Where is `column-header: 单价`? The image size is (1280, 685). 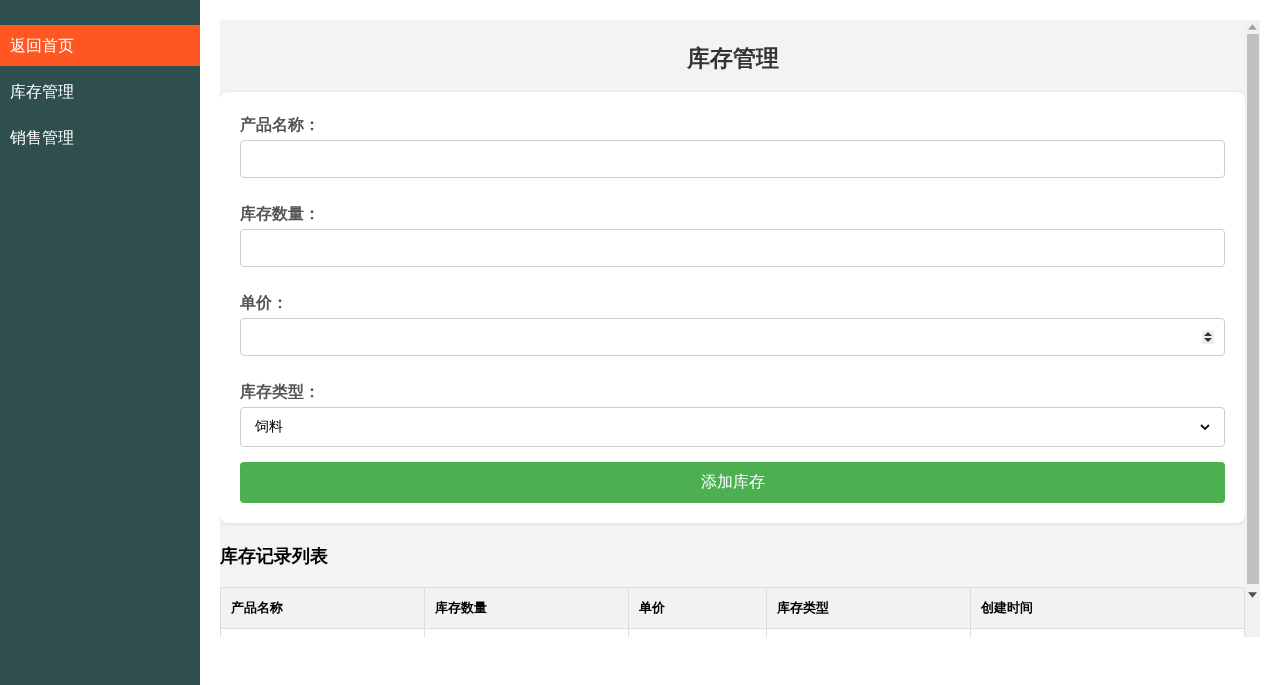
column-header: 单价 is located at coordinates (697, 608).